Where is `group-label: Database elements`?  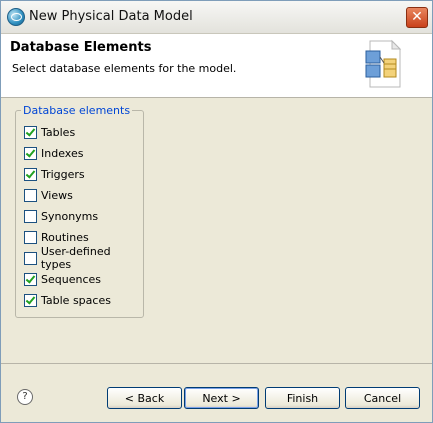
group-label: Database elements is located at coordinates (77, 110).